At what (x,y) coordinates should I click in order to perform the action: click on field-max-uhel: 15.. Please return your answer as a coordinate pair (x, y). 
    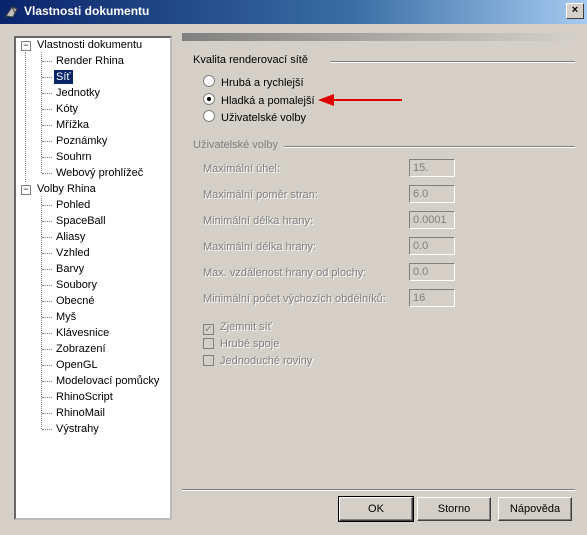
    Looking at the image, I should click on (432, 168).